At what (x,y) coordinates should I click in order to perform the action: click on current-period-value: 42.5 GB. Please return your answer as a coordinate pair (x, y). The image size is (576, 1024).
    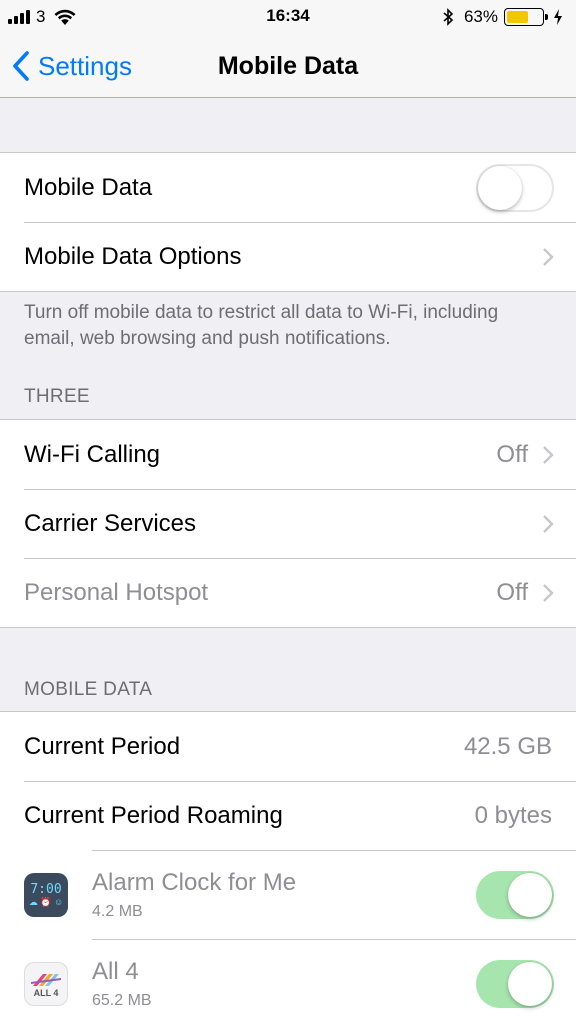
    Looking at the image, I should click on (507, 746).